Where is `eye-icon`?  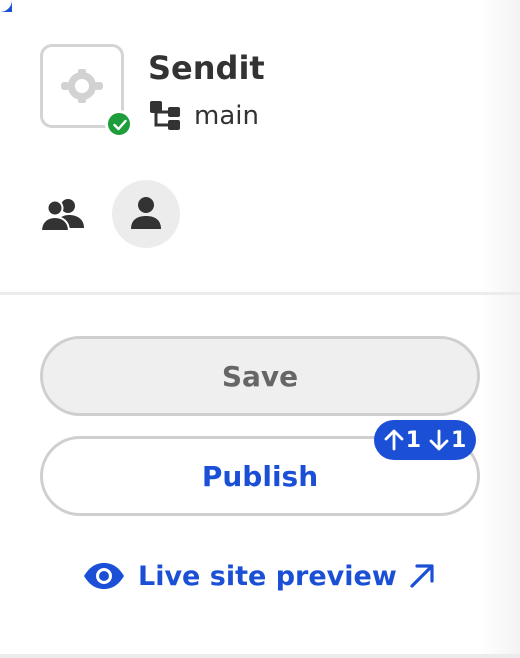 eye-icon is located at coordinates (104, 576).